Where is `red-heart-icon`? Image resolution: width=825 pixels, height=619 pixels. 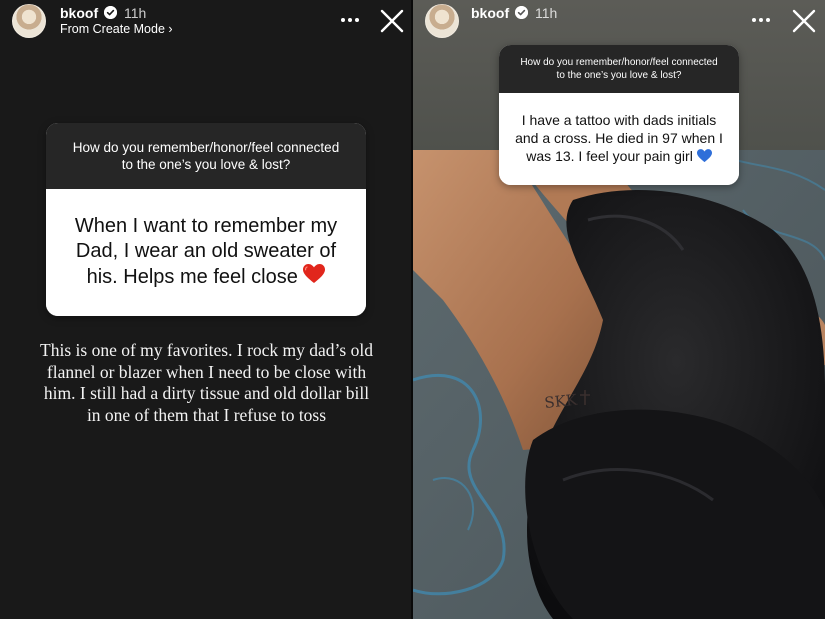
red-heart-icon is located at coordinates (314, 277).